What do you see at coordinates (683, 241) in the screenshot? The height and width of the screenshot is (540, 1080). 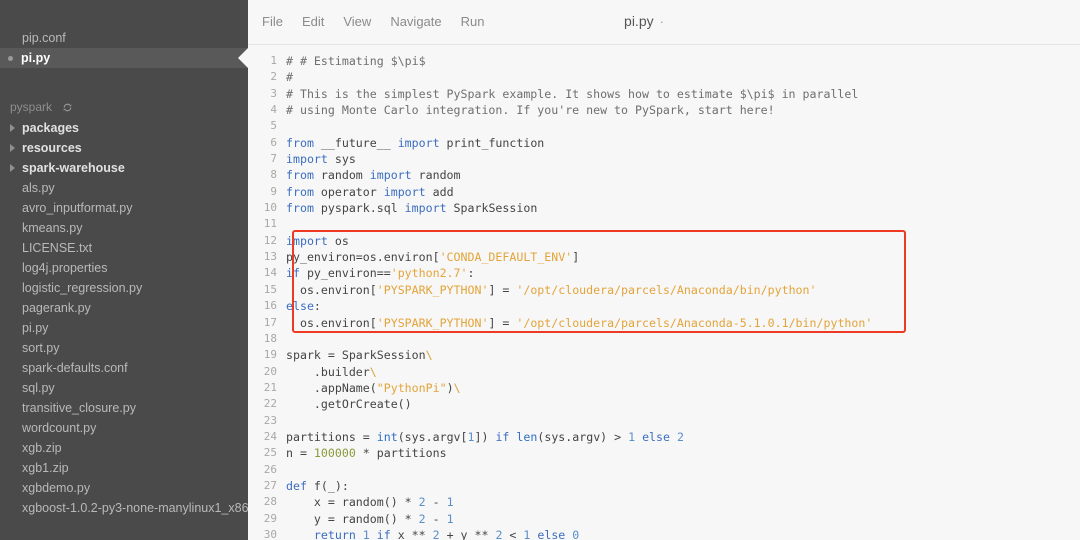 I see `code-line-text: import os` at bounding box center [683, 241].